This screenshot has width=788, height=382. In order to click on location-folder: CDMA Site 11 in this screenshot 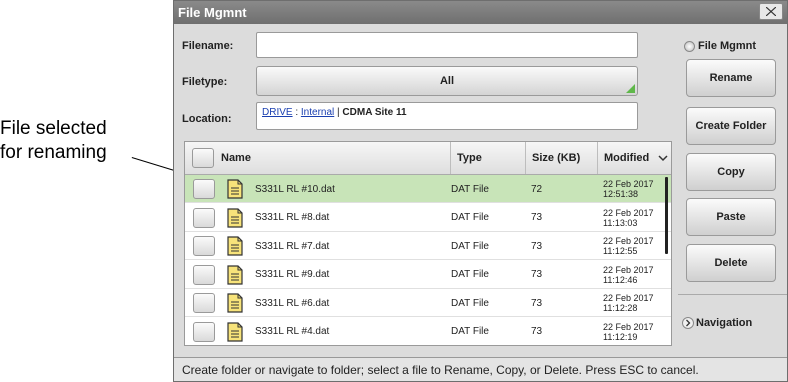, I will do `click(374, 112)`.